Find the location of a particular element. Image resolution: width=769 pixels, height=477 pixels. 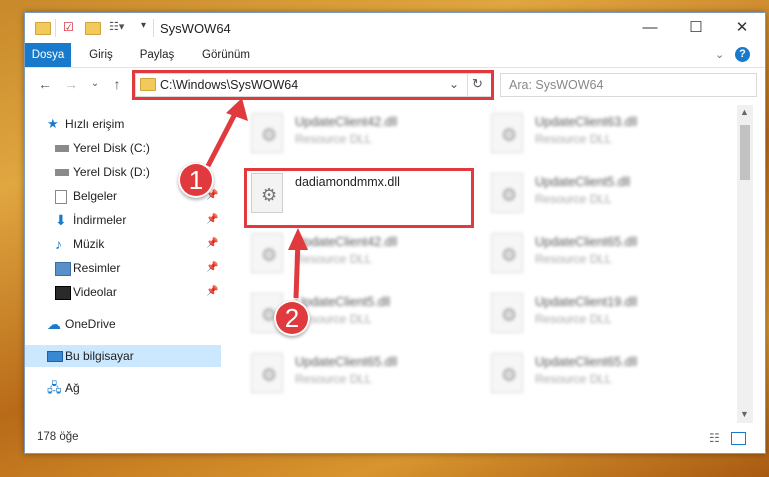

step-1-badge: 1 is located at coordinates (196, 180).